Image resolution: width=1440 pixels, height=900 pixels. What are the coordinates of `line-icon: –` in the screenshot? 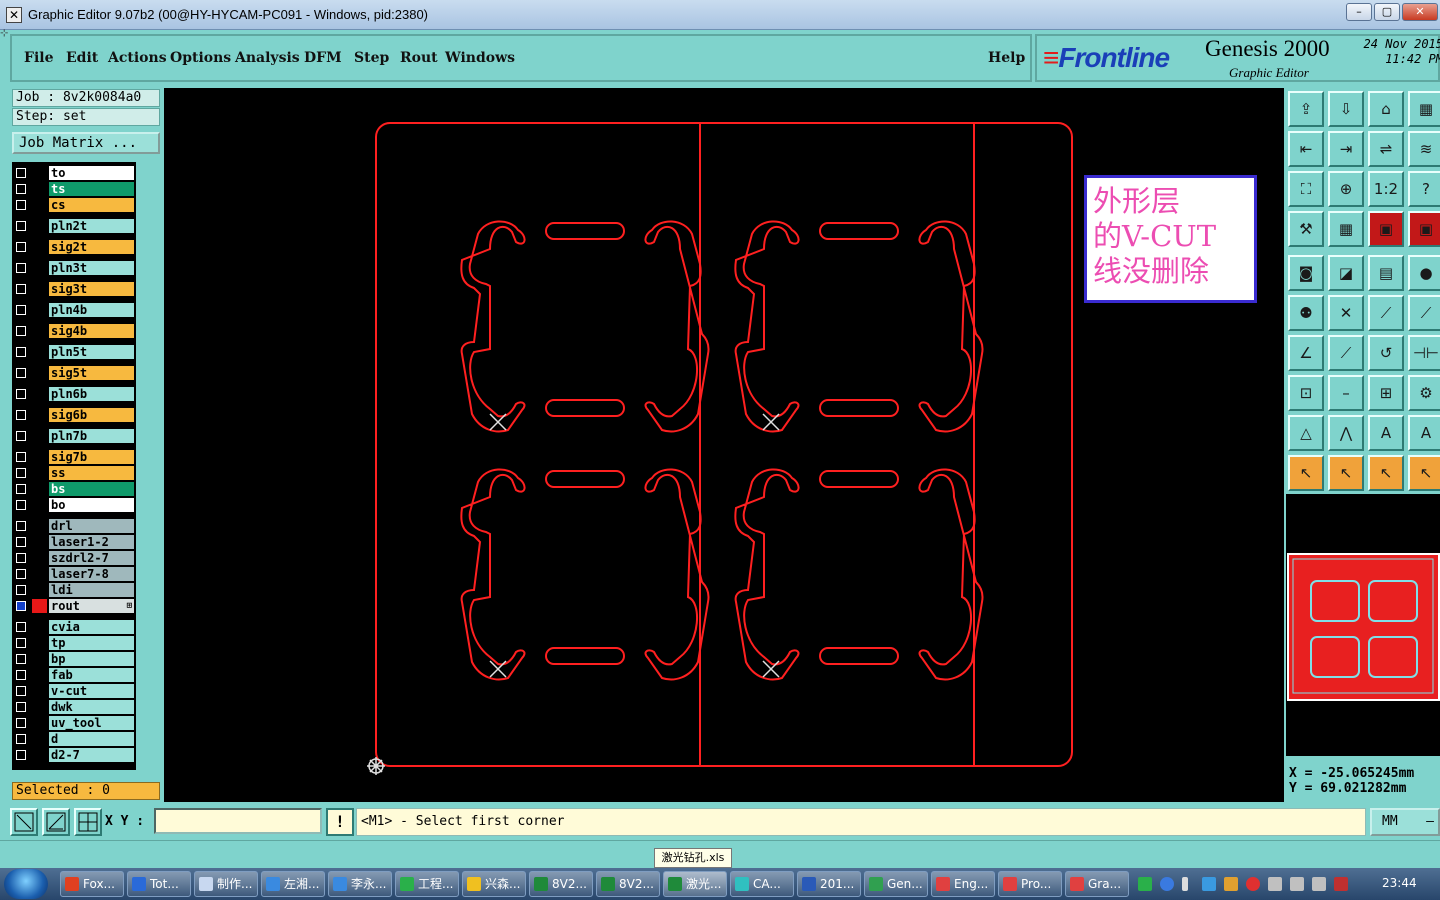 It's located at (1346, 393).